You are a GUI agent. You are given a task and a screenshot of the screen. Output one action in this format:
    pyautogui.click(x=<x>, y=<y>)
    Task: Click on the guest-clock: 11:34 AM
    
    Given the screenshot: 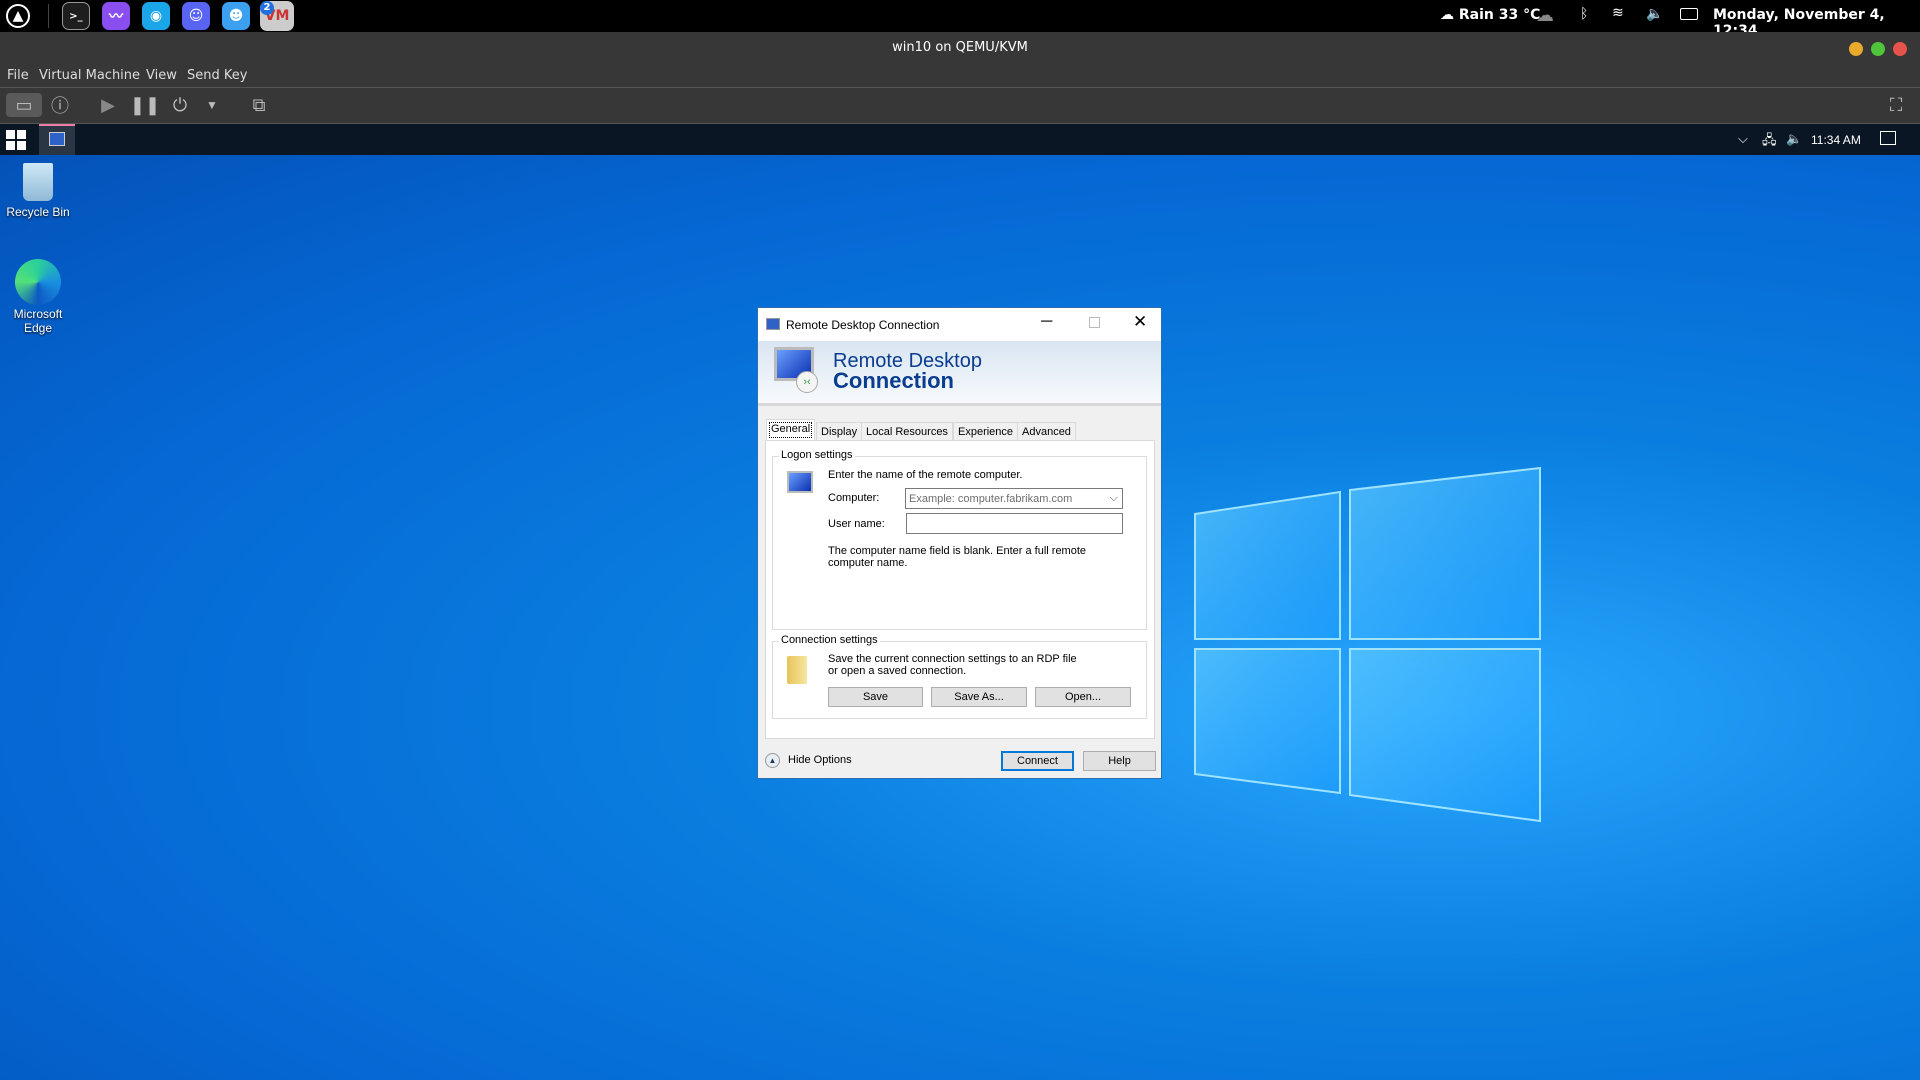 What is the action you would take?
    pyautogui.click(x=1836, y=140)
    